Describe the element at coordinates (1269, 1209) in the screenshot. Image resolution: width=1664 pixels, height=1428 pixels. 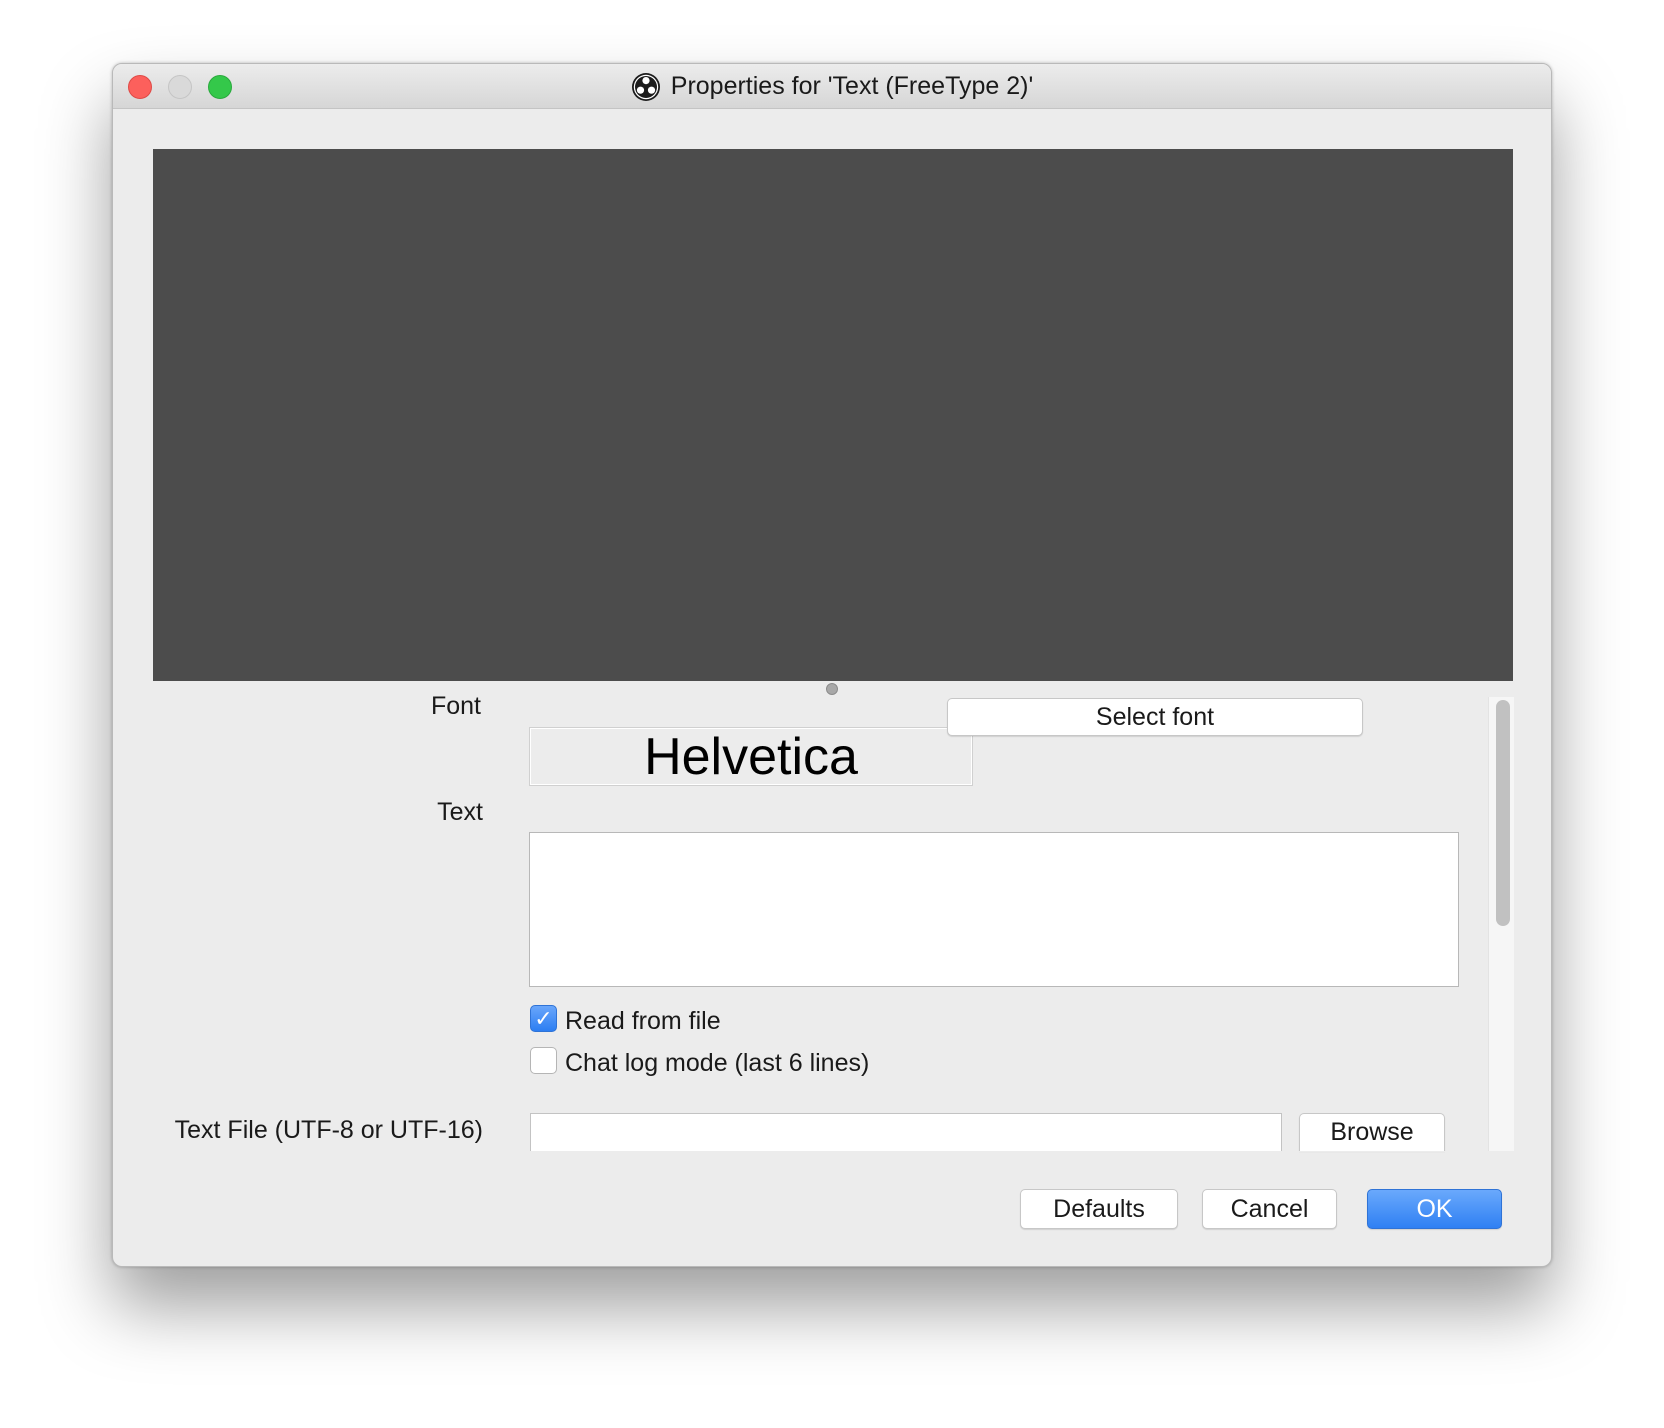
I see `cancel-button: Cancel` at that location.